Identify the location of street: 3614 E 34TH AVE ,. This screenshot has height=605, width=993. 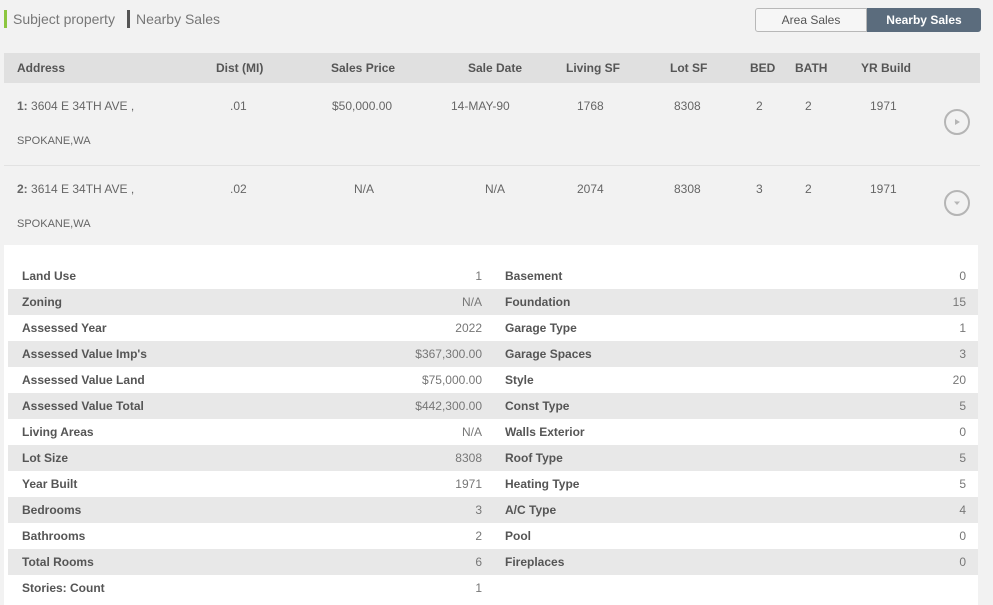
(83, 189).